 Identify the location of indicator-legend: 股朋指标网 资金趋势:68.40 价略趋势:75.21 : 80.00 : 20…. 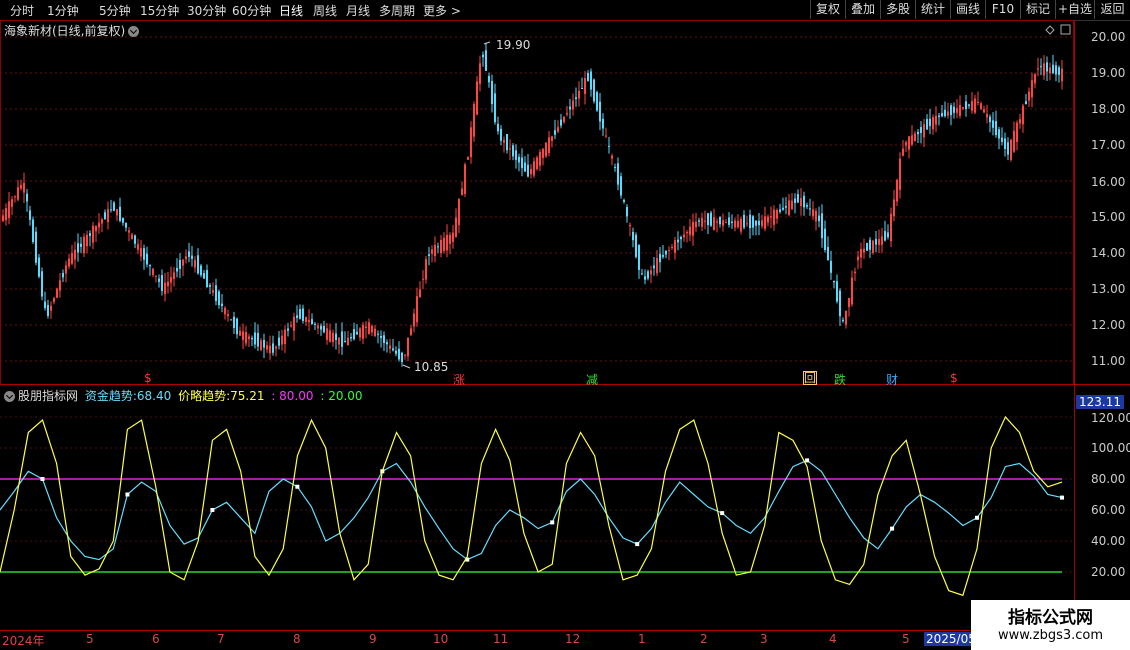
(183, 395).